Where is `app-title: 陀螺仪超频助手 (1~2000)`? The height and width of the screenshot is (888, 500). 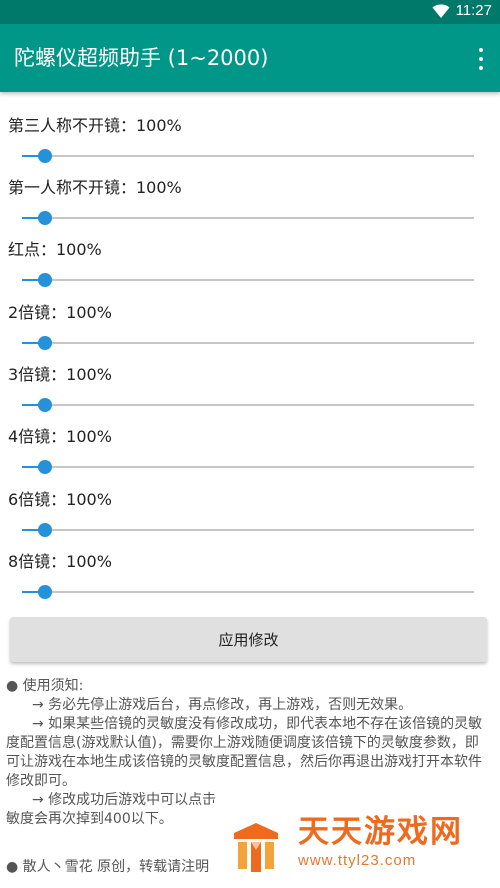 app-title: 陀螺仪超频助手 (1~2000) is located at coordinates (141, 58).